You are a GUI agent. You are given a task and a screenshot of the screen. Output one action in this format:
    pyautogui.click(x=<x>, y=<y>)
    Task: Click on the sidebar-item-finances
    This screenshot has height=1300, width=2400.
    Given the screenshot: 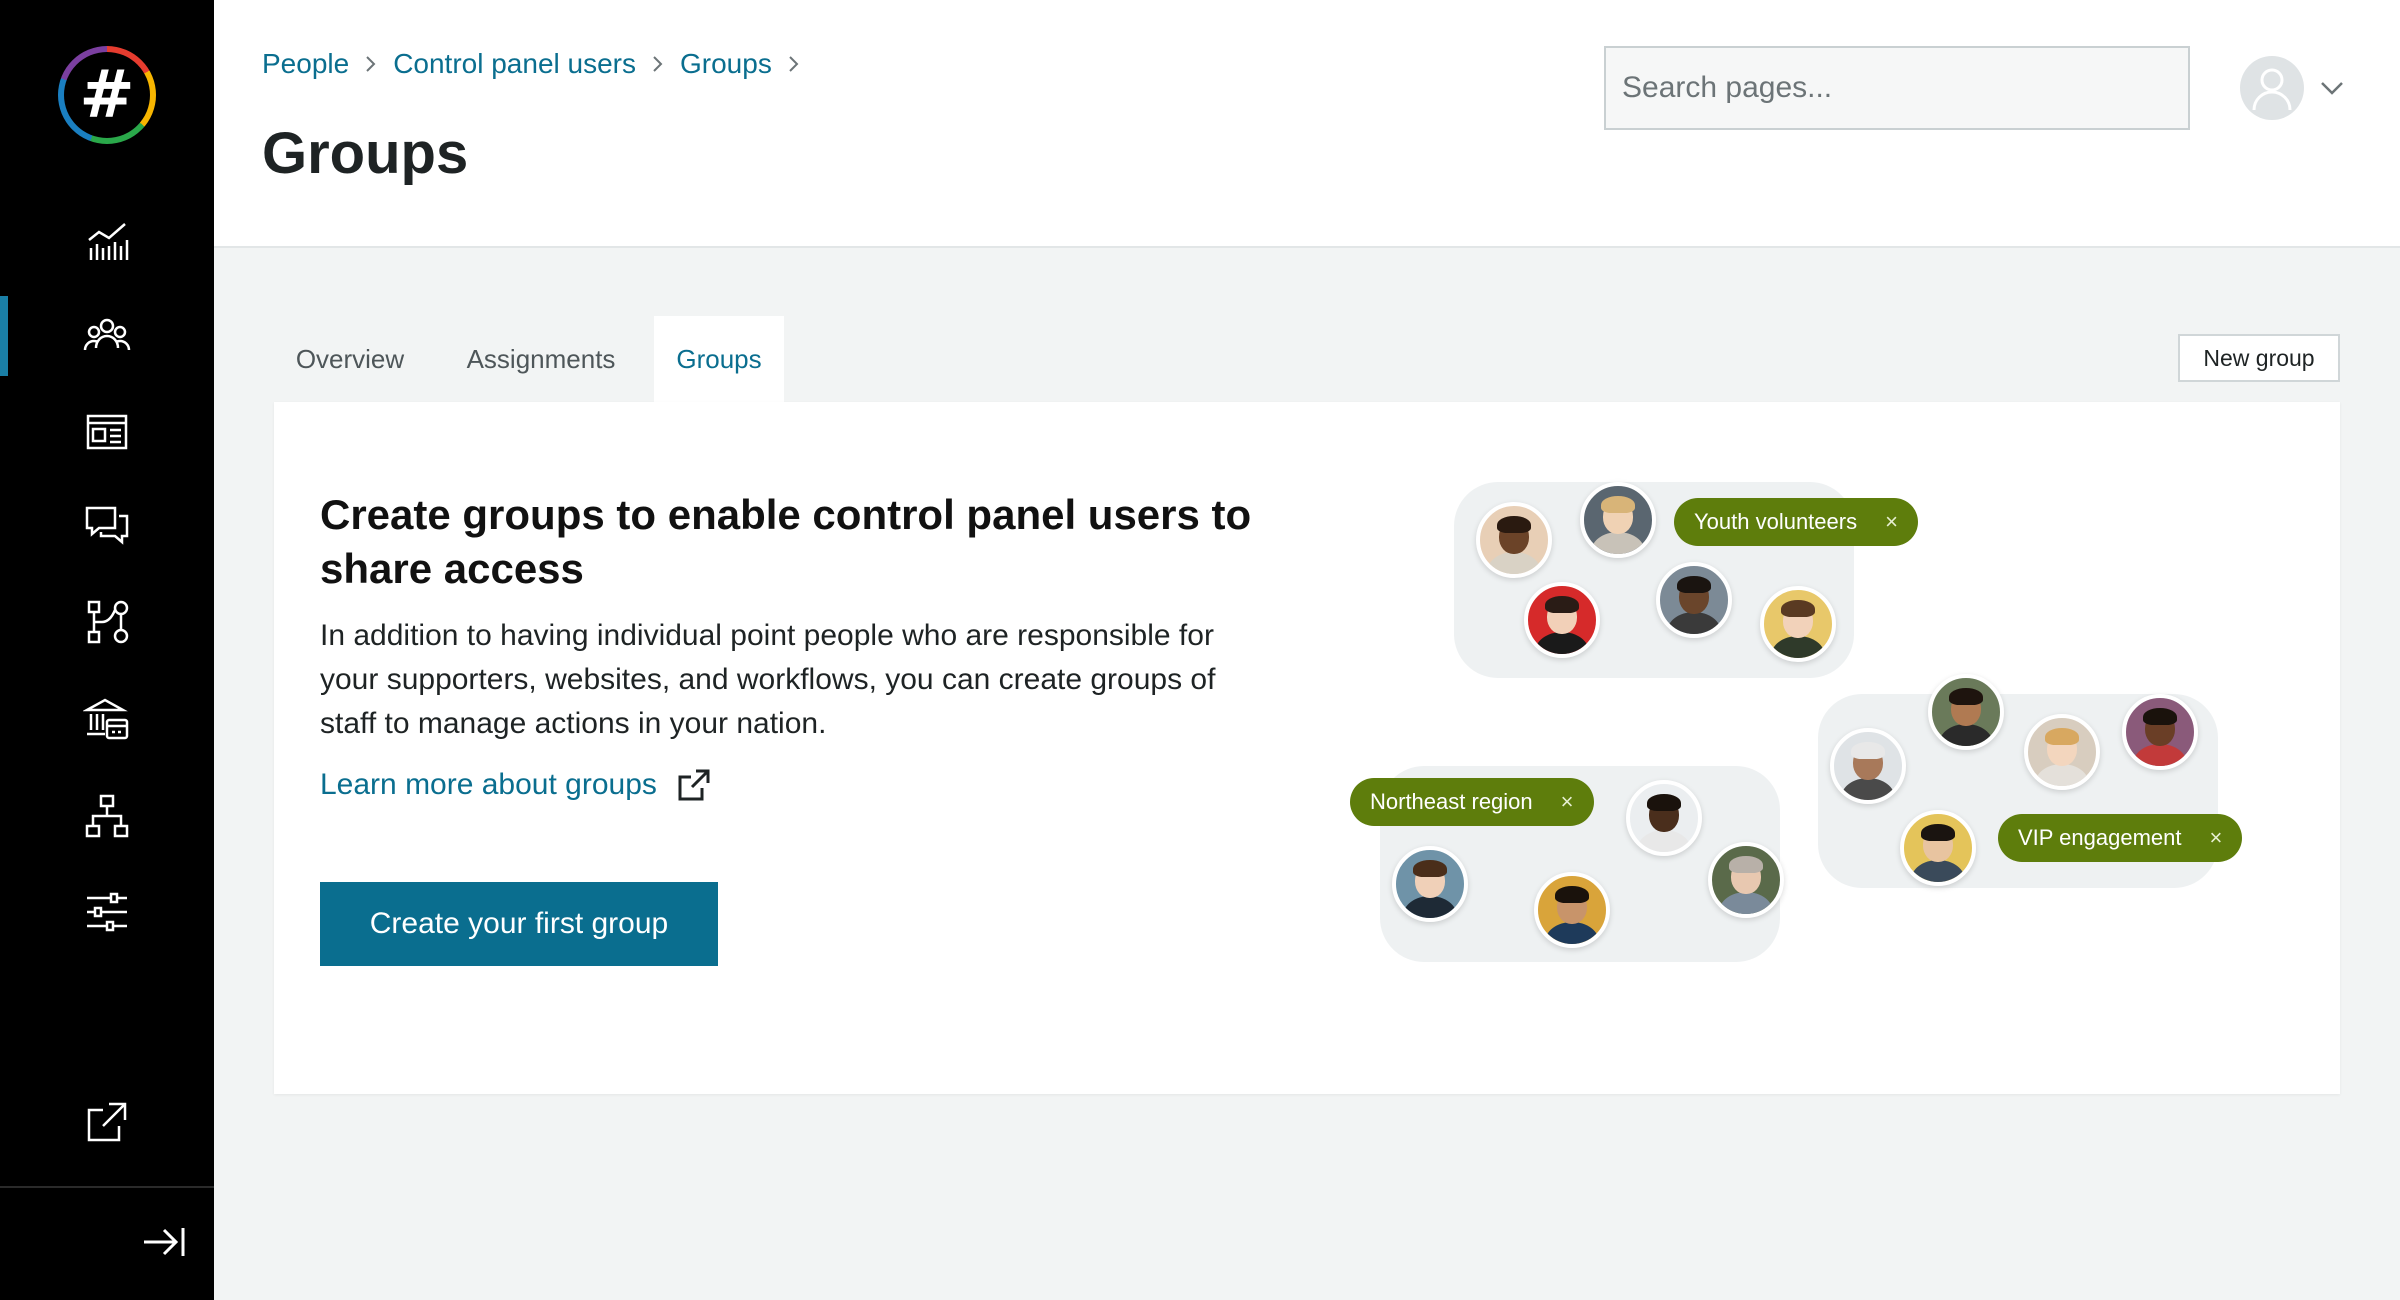 What is the action you would take?
    pyautogui.click(x=107, y=720)
    